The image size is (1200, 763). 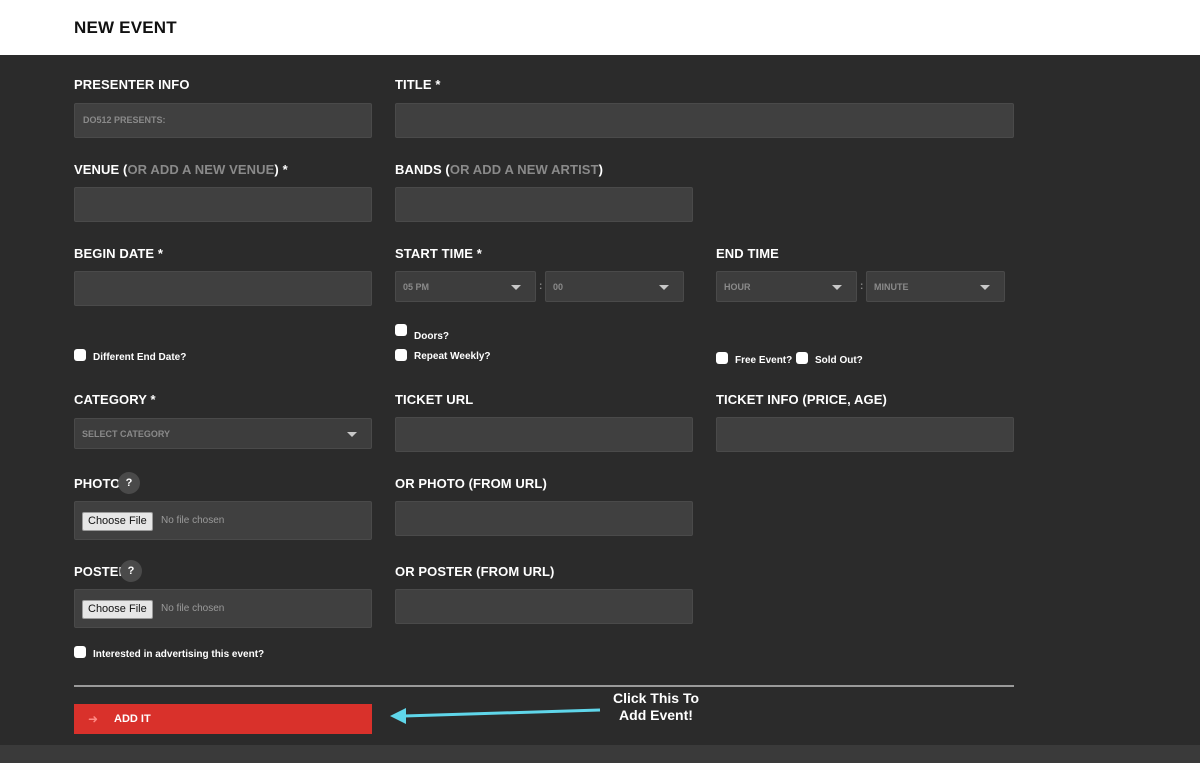 I want to click on free-event-label: Free Event?, so click(x=764, y=360).